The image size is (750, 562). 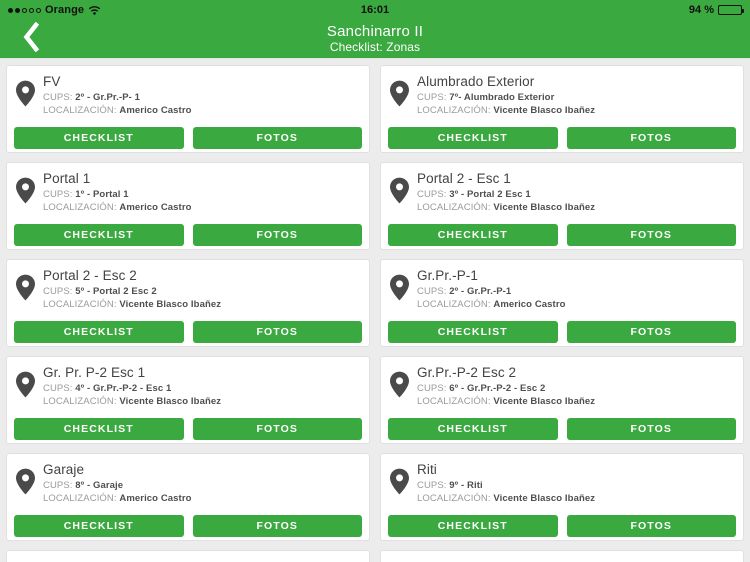 I want to click on zone-cups-line: CUPS: 7º- Alumbrado Exterior, so click(x=576, y=97).